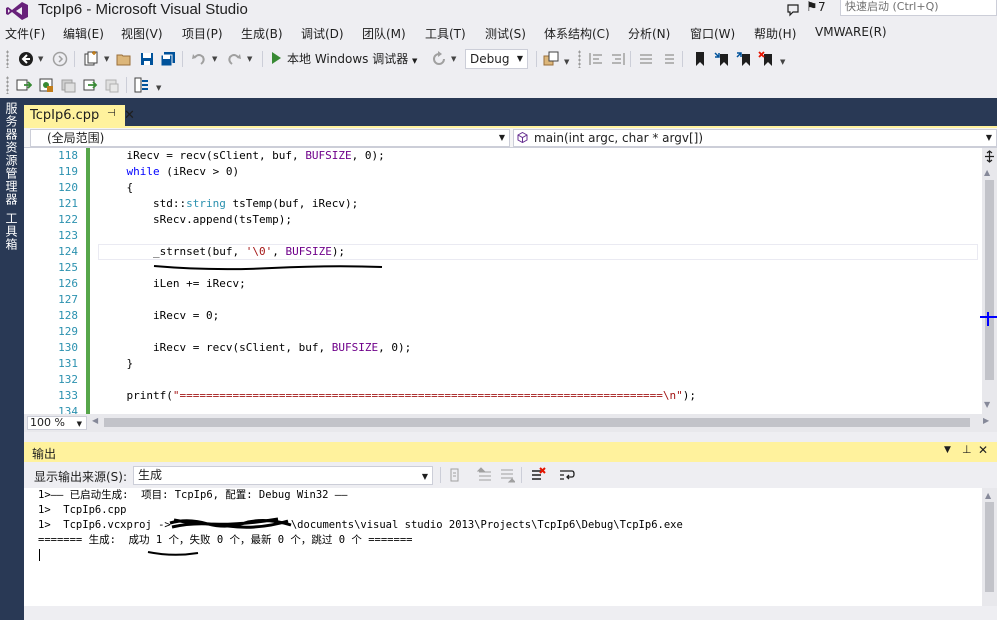  What do you see at coordinates (755, 138) in the screenshot?
I see `member-dropdown: main(int argc, char * argv[]) ▼` at bounding box center [755, 138].